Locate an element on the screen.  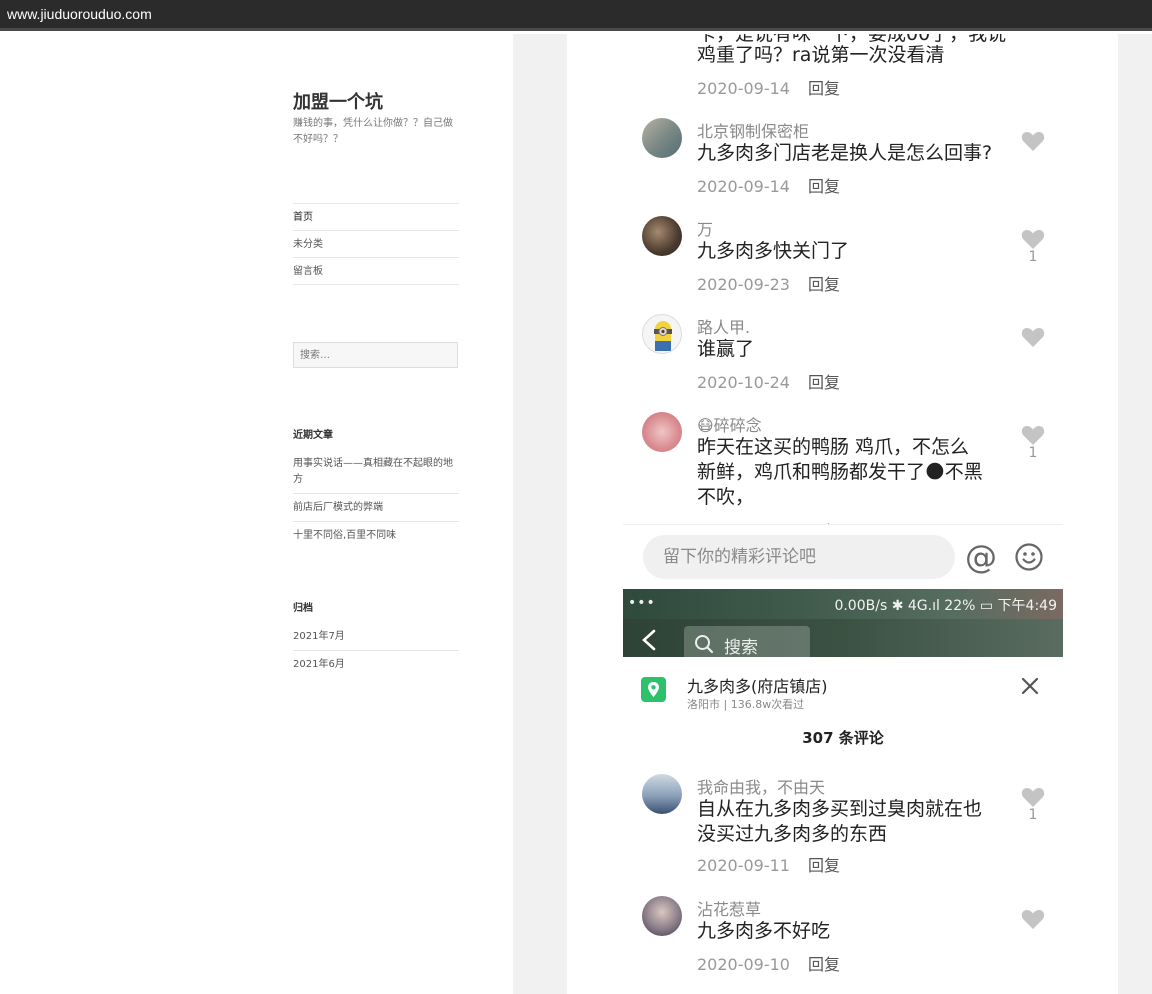
comment-username: 😷碎碎念 is located at coordinates (729, 424).